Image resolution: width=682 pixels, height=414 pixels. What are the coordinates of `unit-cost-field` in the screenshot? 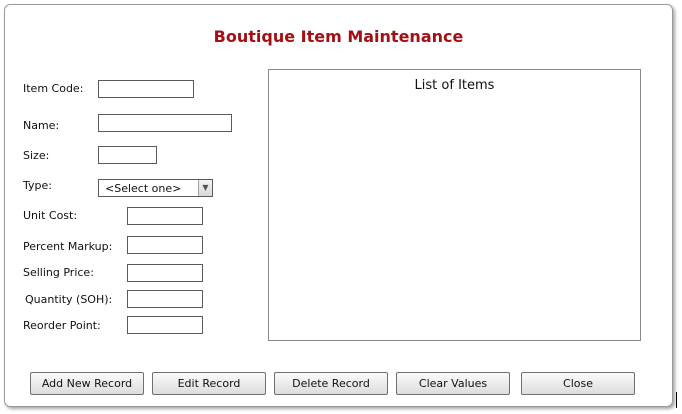 It's located at (165, 216).